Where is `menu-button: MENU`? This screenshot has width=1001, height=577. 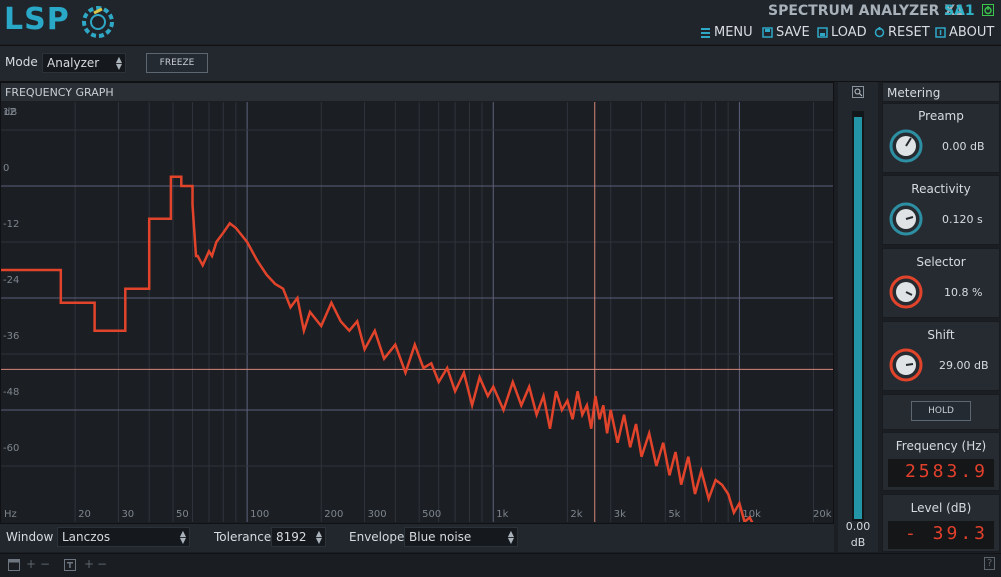
menu-button: MENU is located at coordinates (726, 32).